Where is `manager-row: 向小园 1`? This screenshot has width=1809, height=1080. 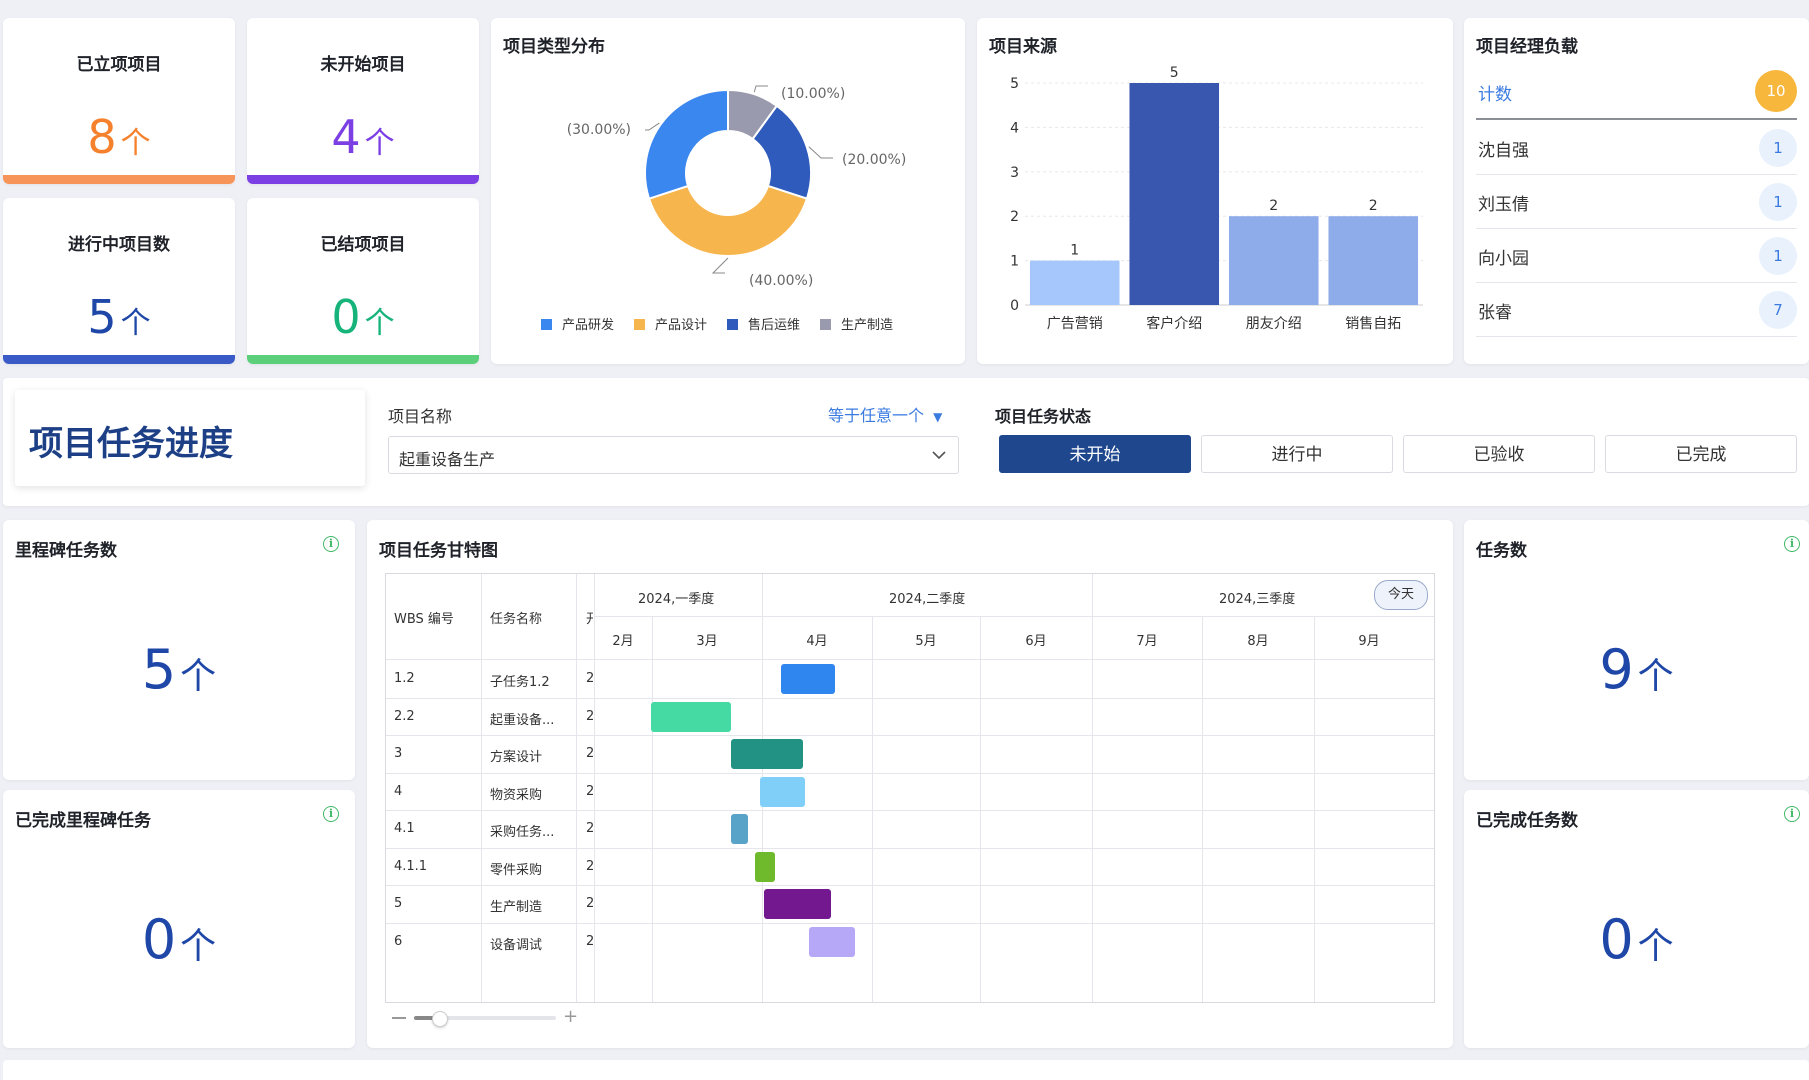 manager-row: 向小园 1 is located at coordinates (1636, 255).